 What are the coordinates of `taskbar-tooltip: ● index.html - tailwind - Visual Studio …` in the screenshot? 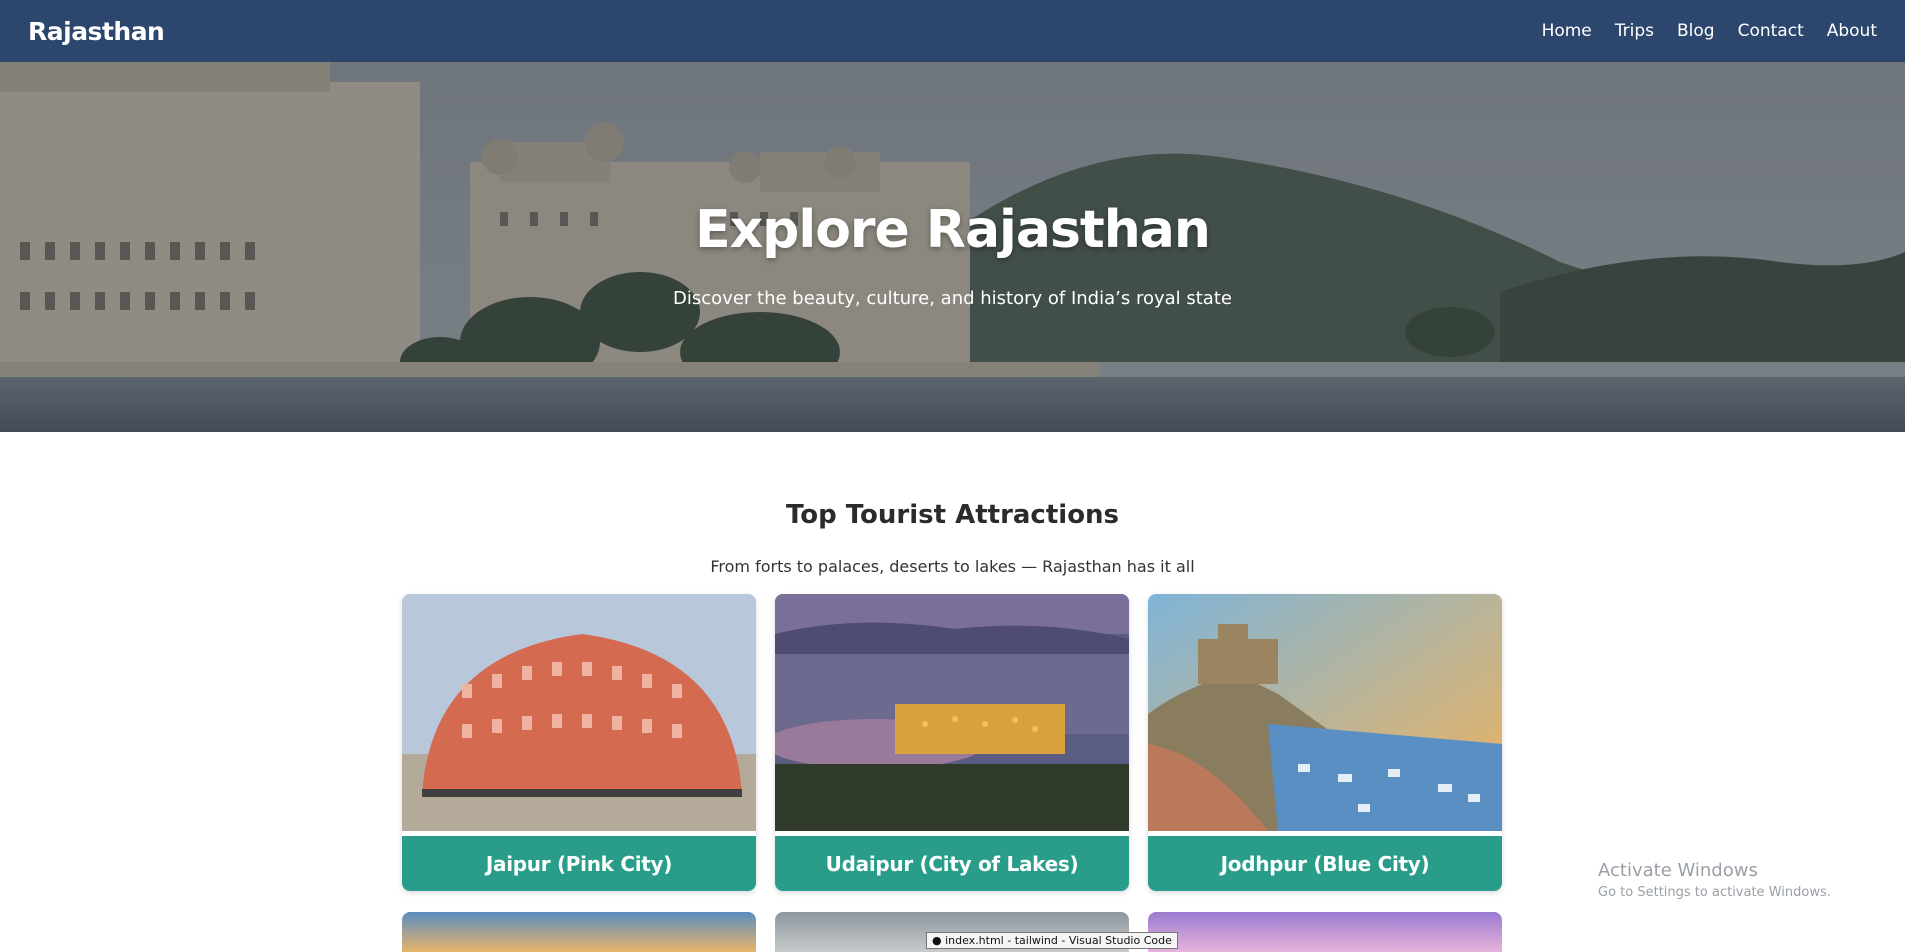 It's located at (1052, 940).